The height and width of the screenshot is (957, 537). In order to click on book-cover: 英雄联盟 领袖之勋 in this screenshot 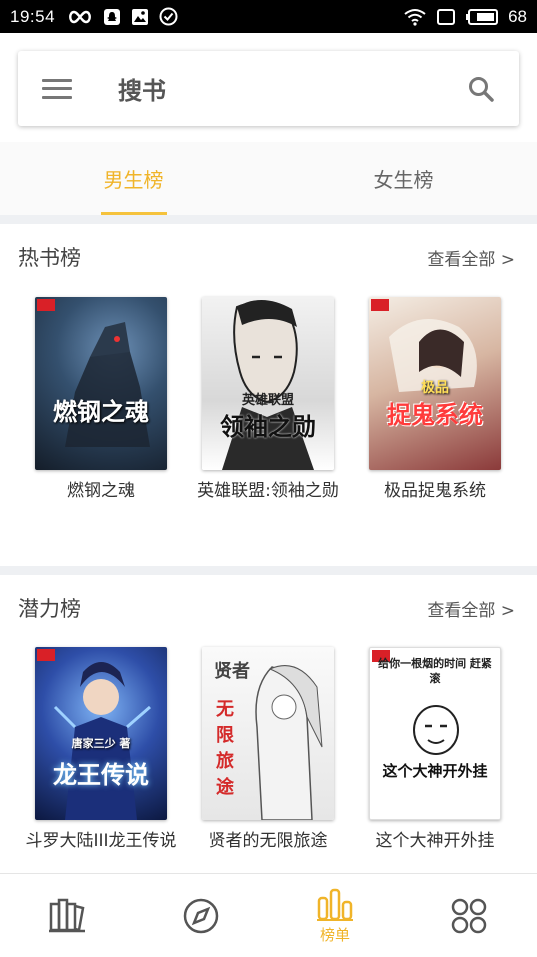, I will do `click(268, 383)`.